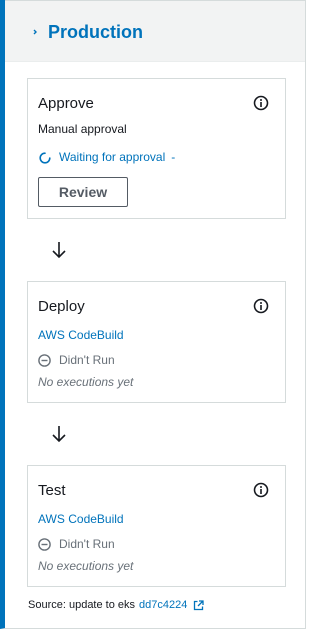 This screenshot has width=320, height=629. What do you see at coordinates (83, 192) in the screenshot?
I see `review-button: Review` at bounding box center [83, 192].